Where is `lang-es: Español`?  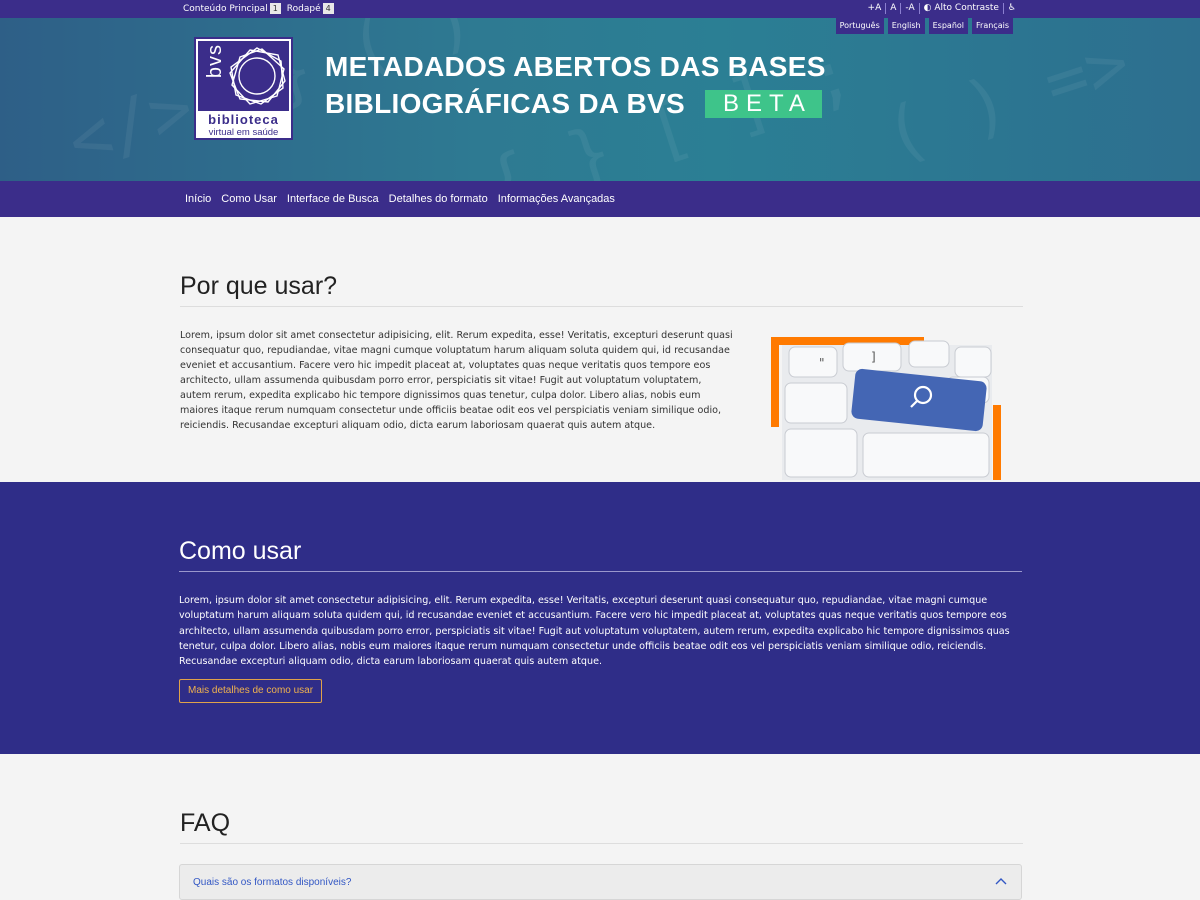 lang-es: Español is located at coordinates (948, 26).